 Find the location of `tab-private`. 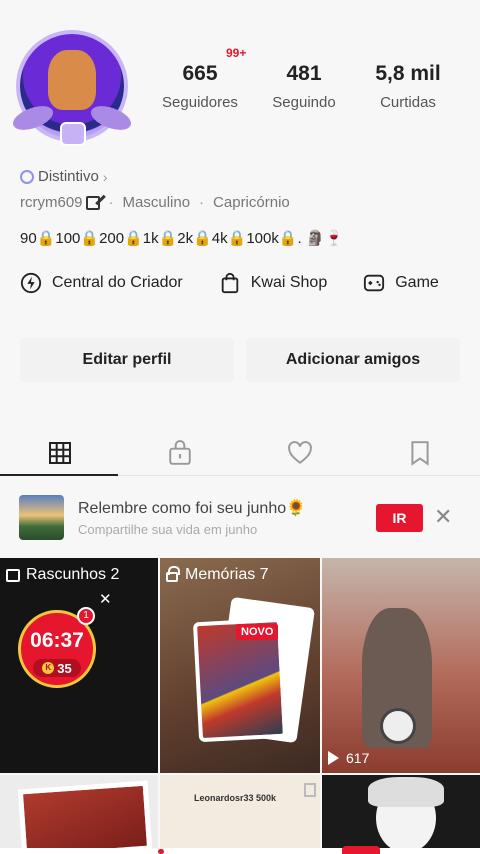

tab-private is located at coordinates (180, 452).